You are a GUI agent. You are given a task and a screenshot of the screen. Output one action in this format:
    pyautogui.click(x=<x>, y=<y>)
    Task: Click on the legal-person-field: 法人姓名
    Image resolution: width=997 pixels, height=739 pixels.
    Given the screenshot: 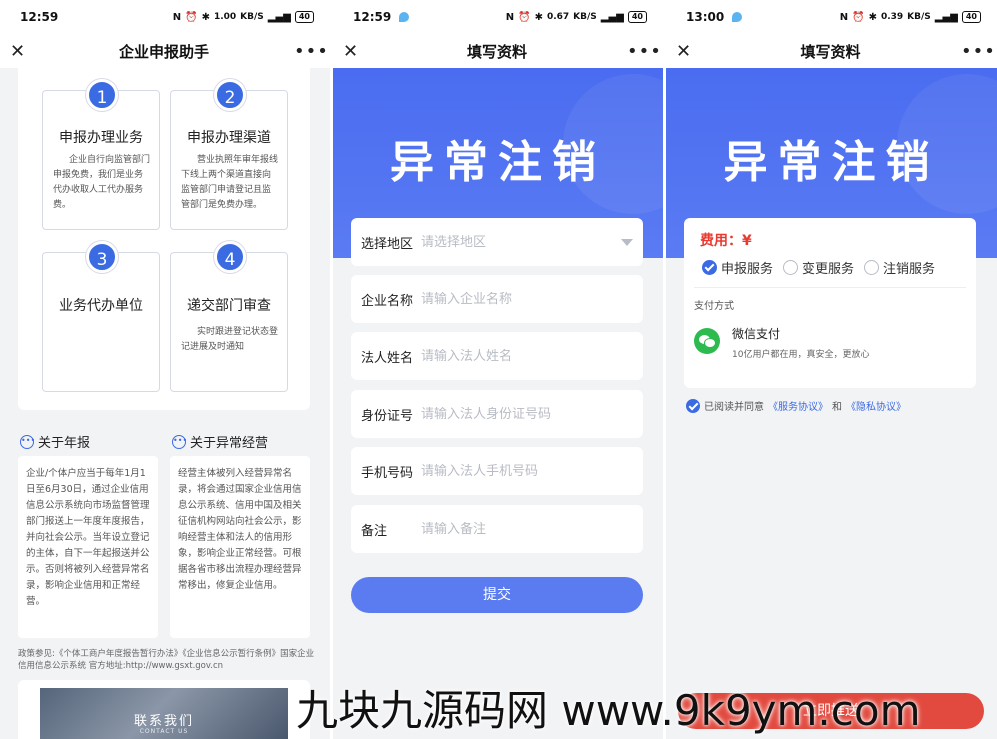 What is the action you would take?
    pyautogui.click(x=497, y=356)
    